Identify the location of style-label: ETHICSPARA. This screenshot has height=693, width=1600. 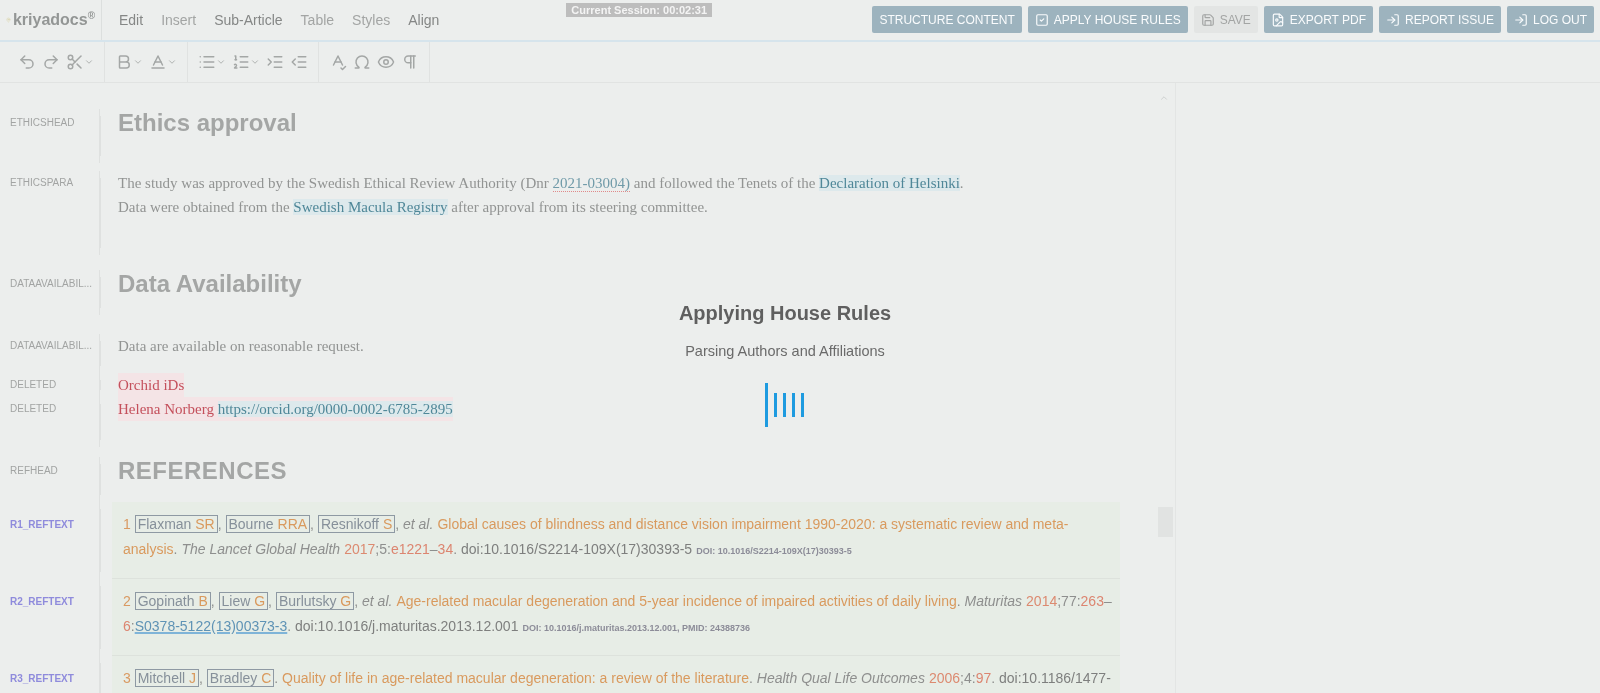
(42, 183).